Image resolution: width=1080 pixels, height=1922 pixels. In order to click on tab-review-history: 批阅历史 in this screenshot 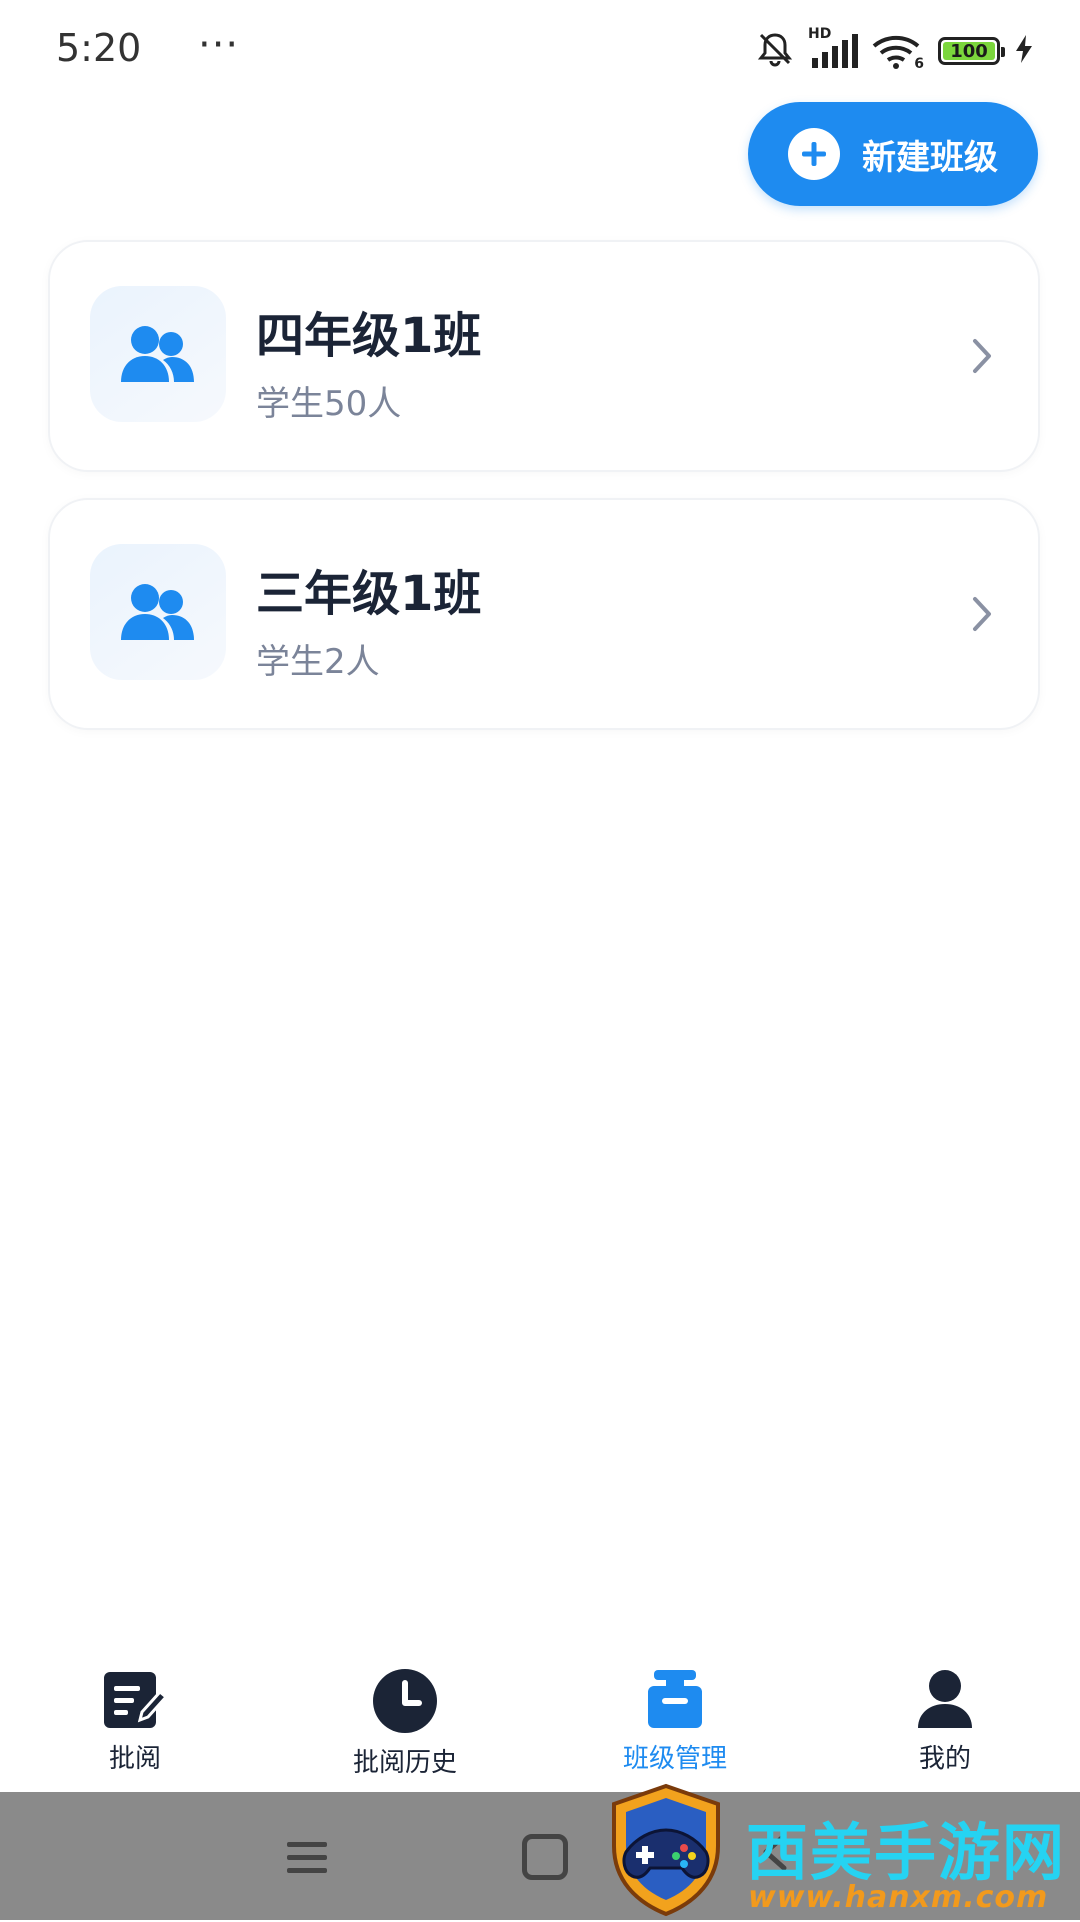, I will do `click(405, 1716)`.